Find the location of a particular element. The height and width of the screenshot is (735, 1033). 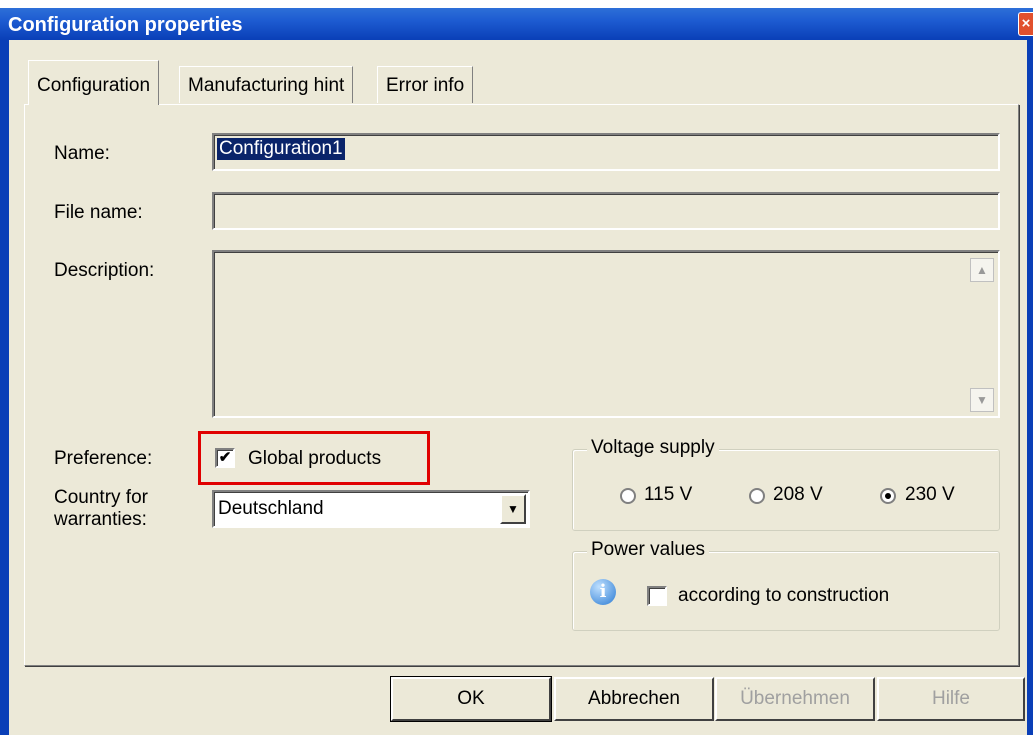

description-label: Description: is located at coordinates (104, 270).